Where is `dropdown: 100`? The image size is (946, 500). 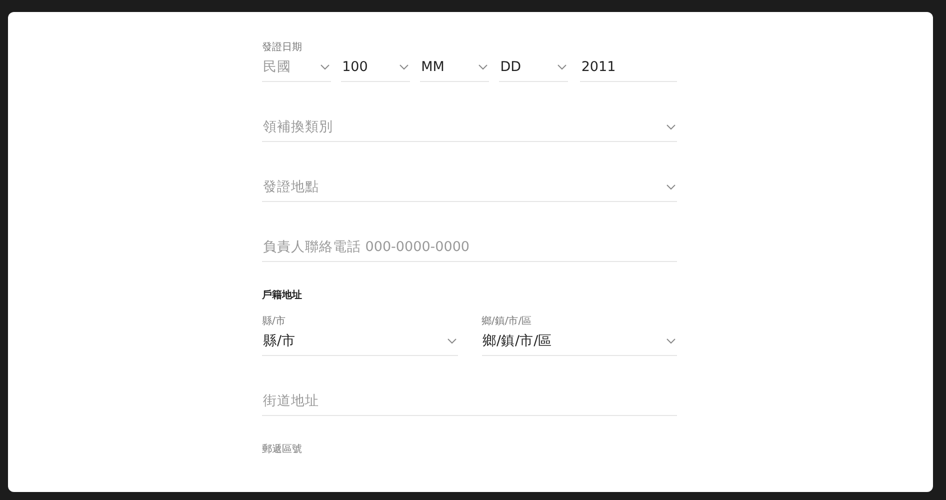
dropdown: 100 is located at coordinates (375, 69).